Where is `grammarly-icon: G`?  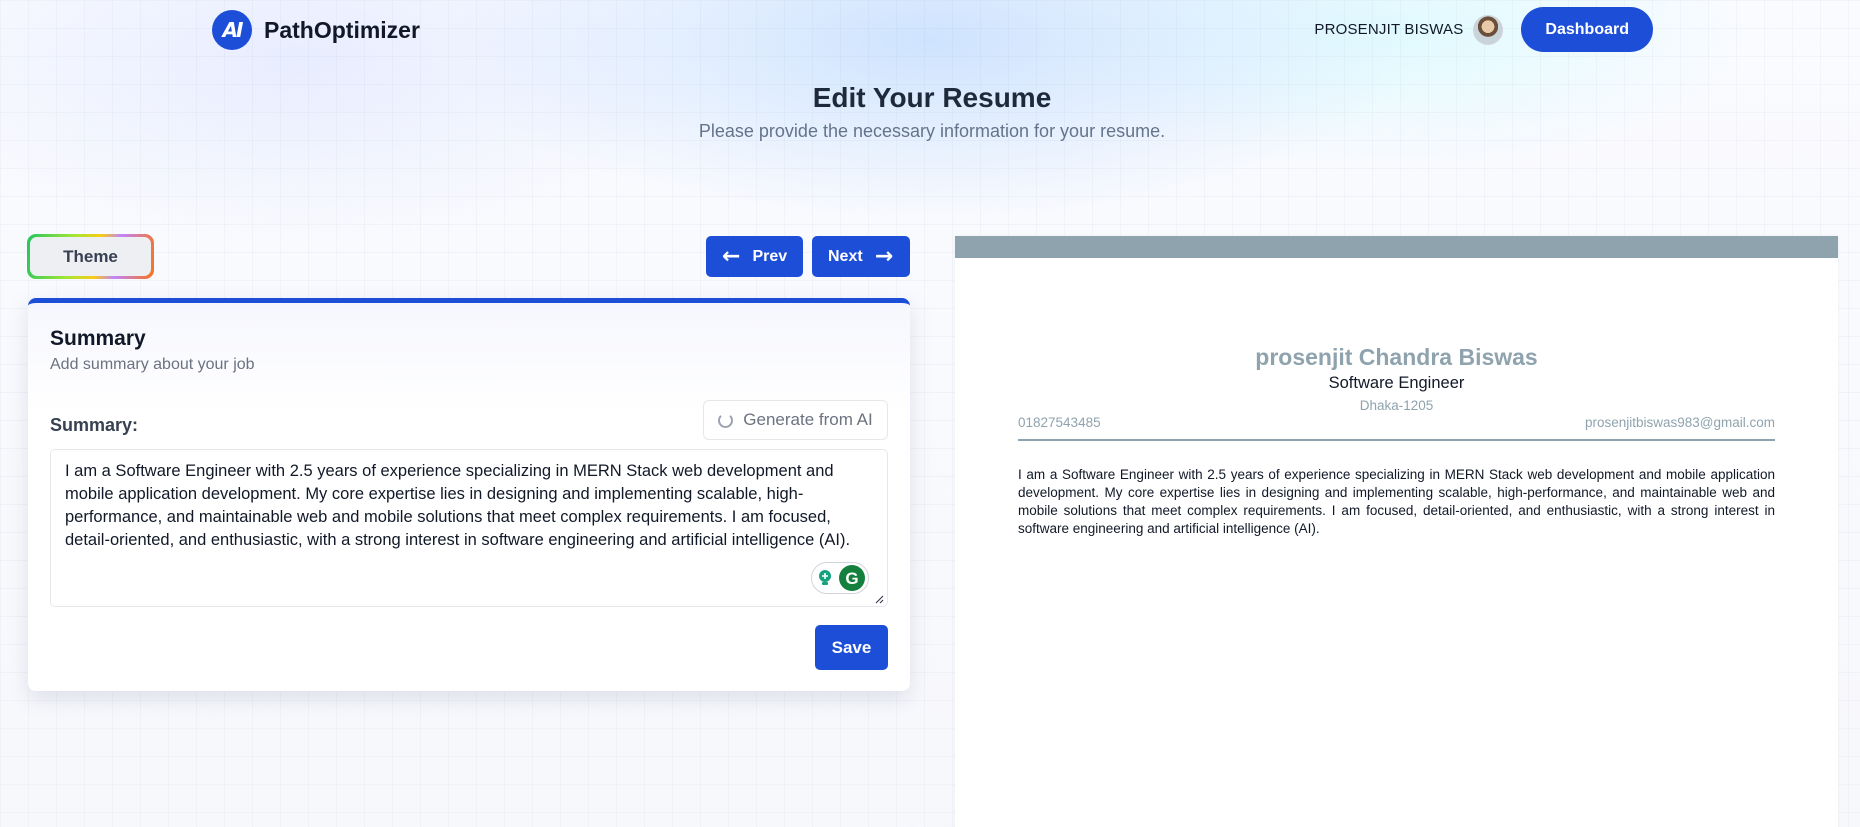
grammarly-icon: G is located at coordinates (852, 578).